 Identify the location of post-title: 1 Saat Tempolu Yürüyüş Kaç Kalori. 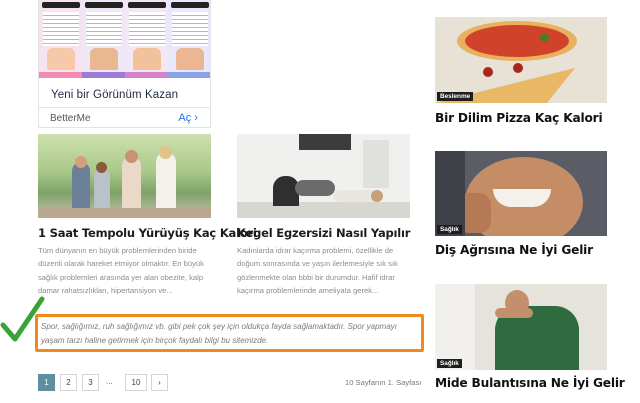
(147, 233).